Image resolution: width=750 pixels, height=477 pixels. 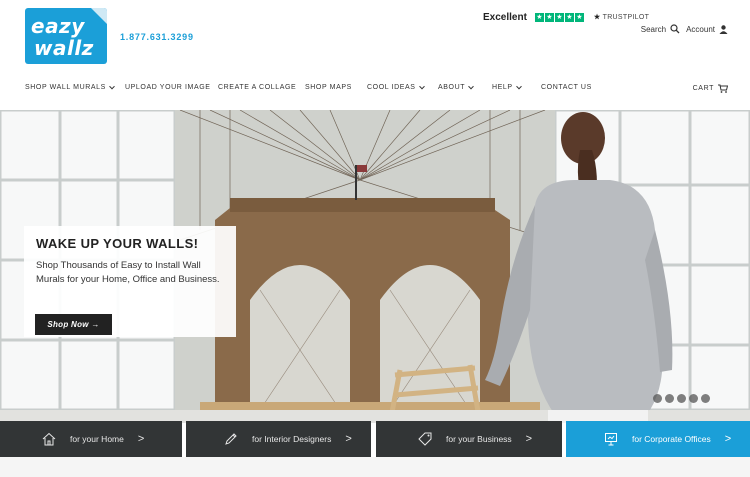 I want to click on user-icon, so click(x=723, y=29).